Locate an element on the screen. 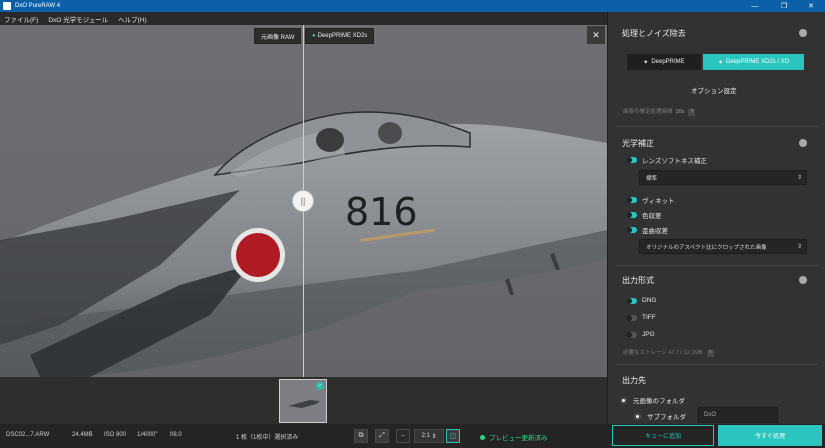 Image resolution: width=825 pixels, height=448 pixels. selected-check-icon: ✓ is located at coordinates (320, 386).